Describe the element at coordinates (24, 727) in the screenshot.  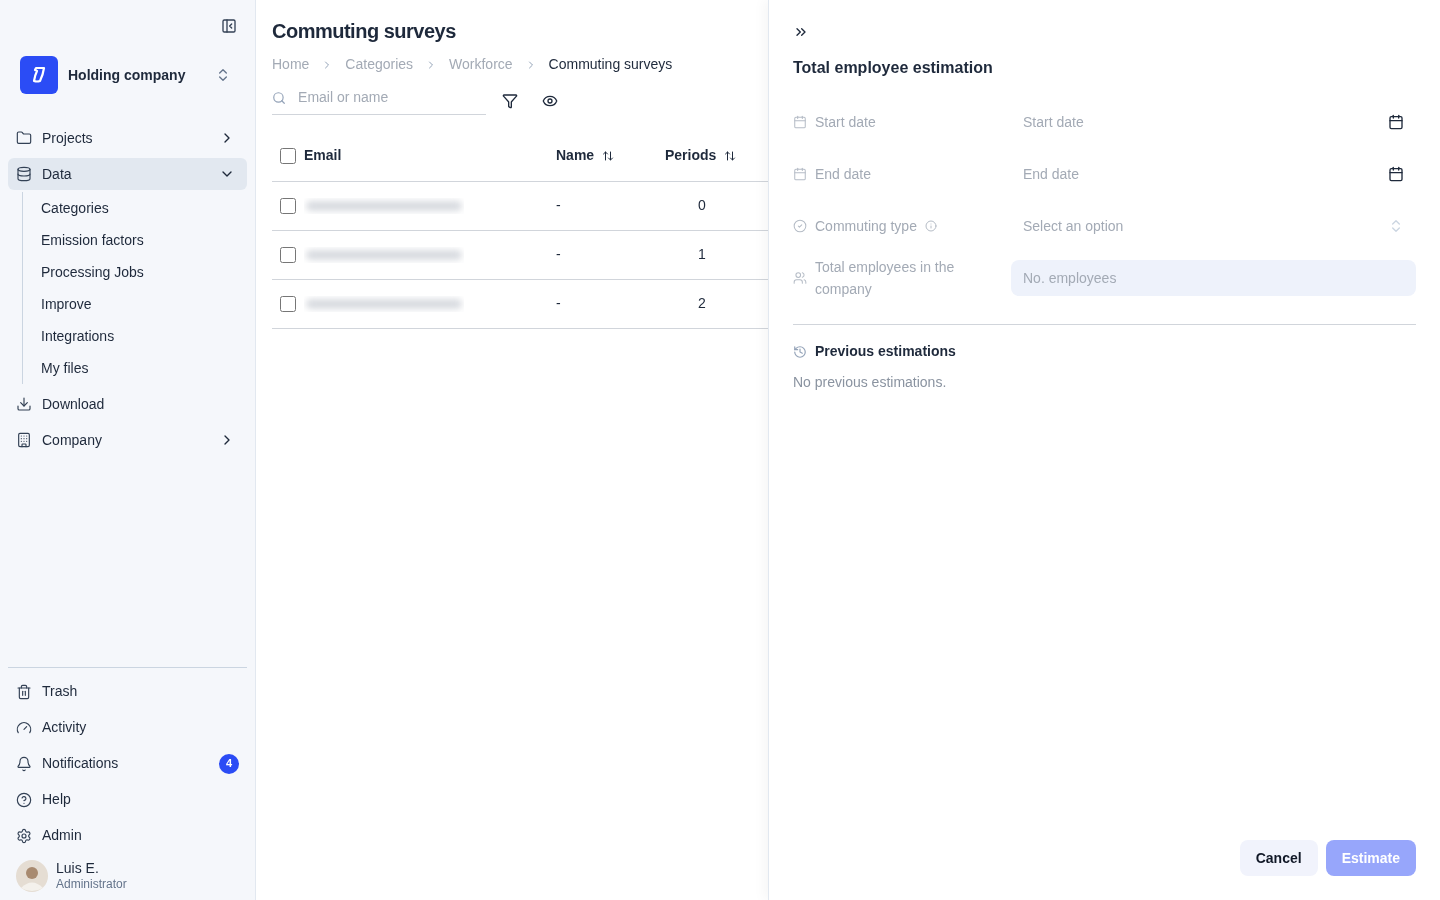
I see `gauge-icon` at that location.